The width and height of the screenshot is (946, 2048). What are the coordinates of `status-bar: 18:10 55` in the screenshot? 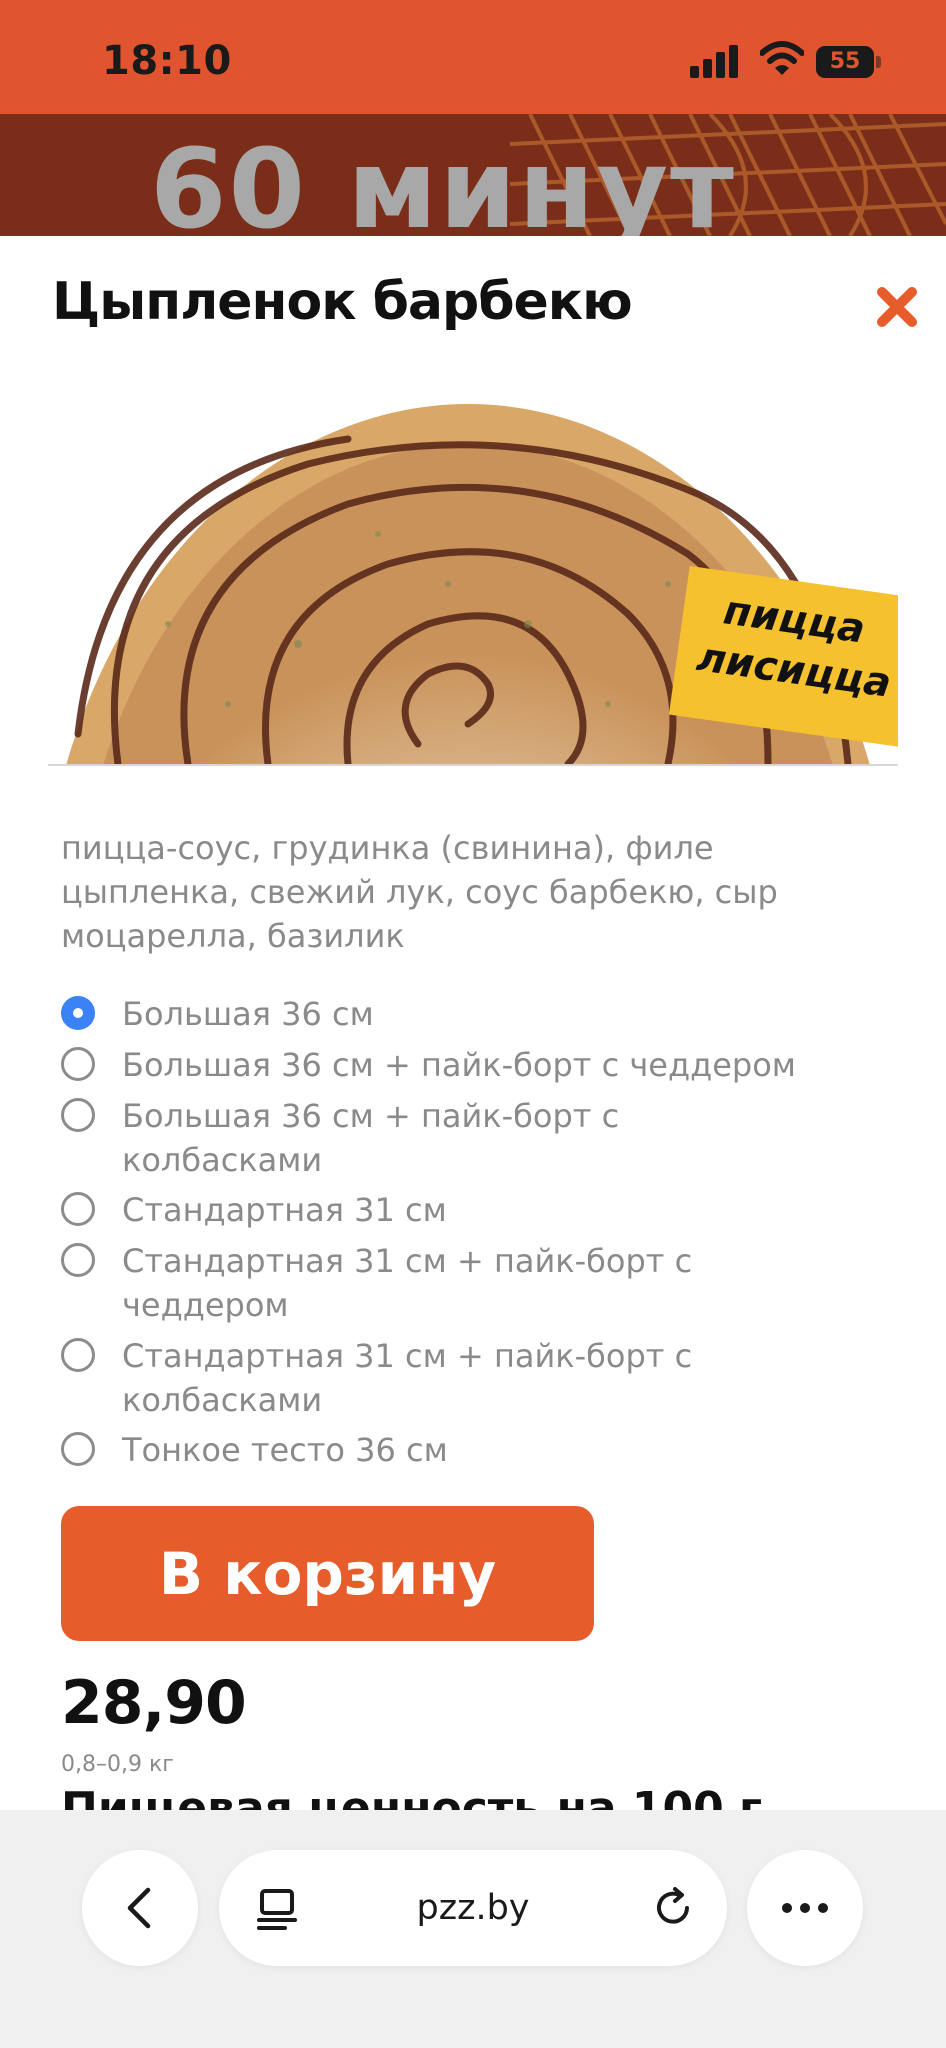 It's located at (473, 57).